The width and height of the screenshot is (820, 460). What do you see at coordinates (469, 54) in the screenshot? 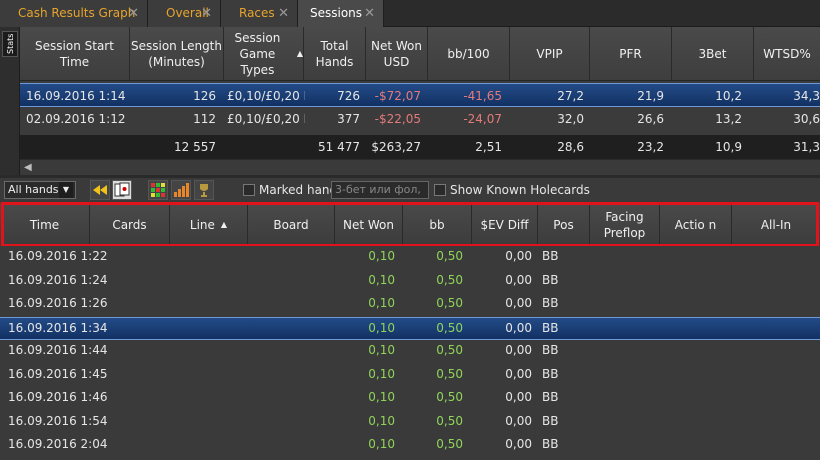
I see `col-bb100: bb/100` at bounding box center [469, 54].